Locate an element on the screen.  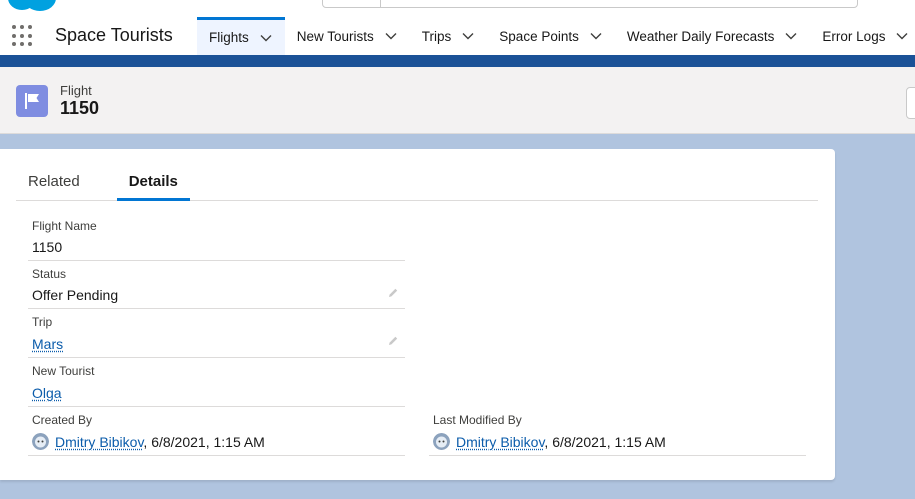
field-label: Created By is located at coordinates (62, 420).